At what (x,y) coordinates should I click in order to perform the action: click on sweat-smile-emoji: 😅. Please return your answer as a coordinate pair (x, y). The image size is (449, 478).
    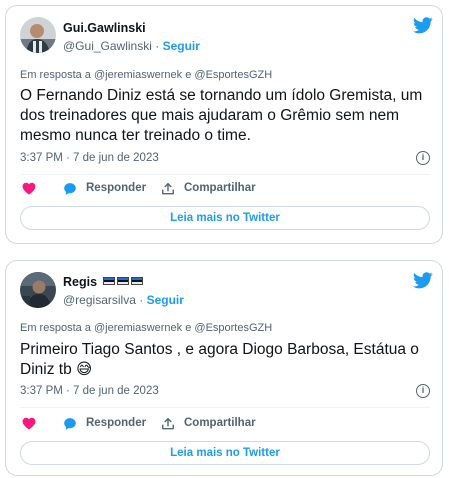
    Looking at the image, I should click on (84, 369).